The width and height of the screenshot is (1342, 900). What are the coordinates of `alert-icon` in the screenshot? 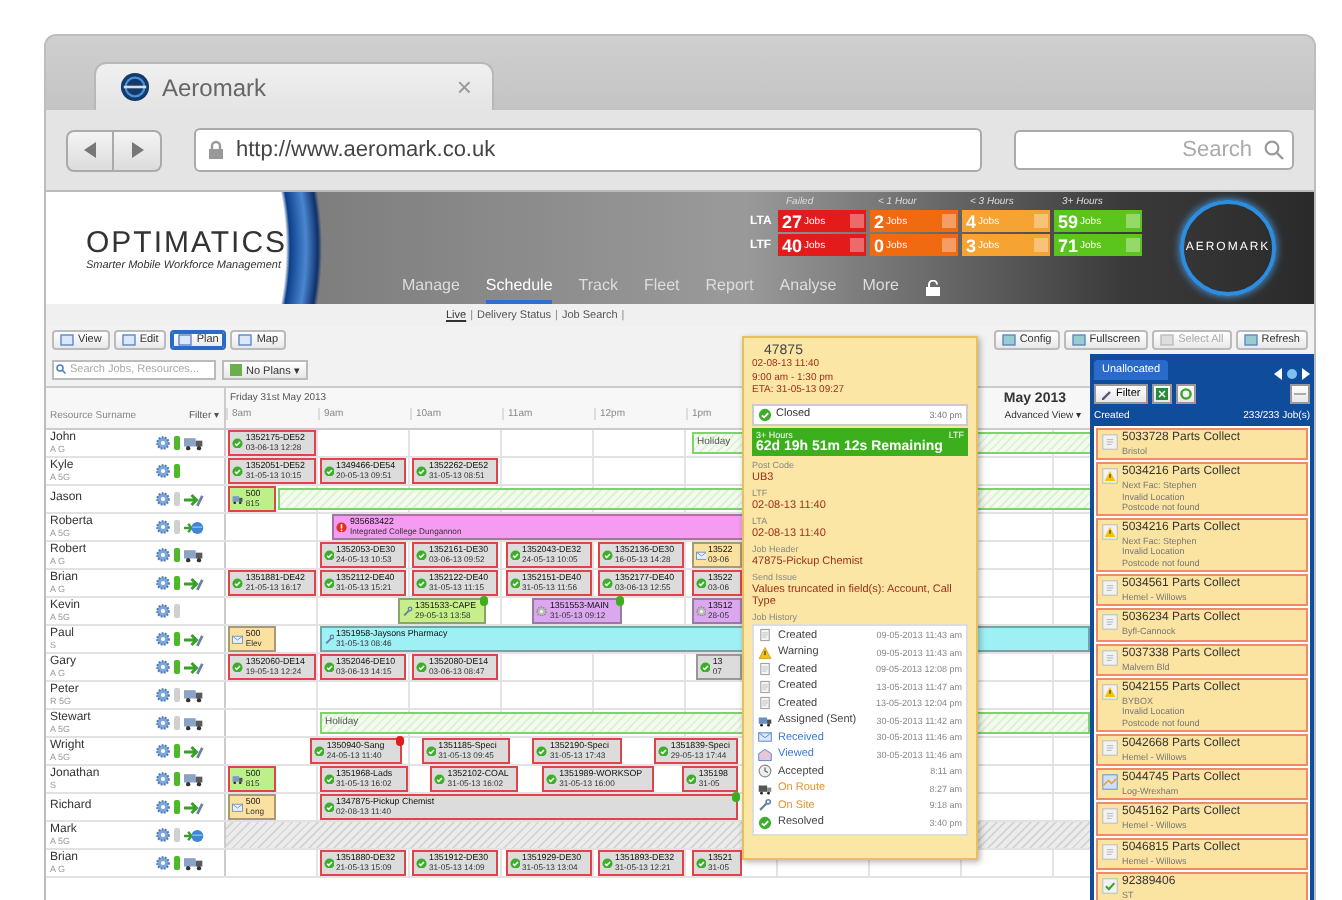 It's located at (342, 527).